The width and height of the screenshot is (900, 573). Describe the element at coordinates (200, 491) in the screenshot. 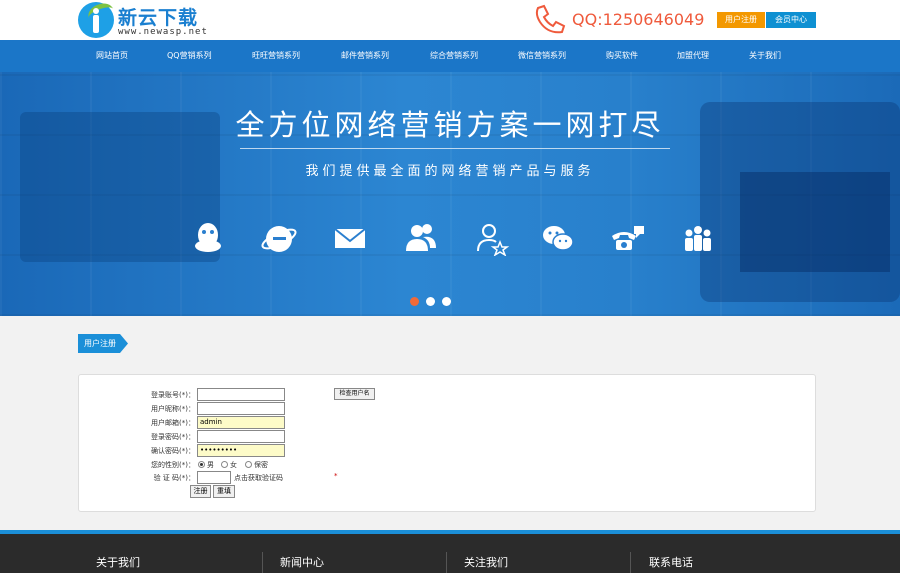

I see `submit-button: 注册` at that location.